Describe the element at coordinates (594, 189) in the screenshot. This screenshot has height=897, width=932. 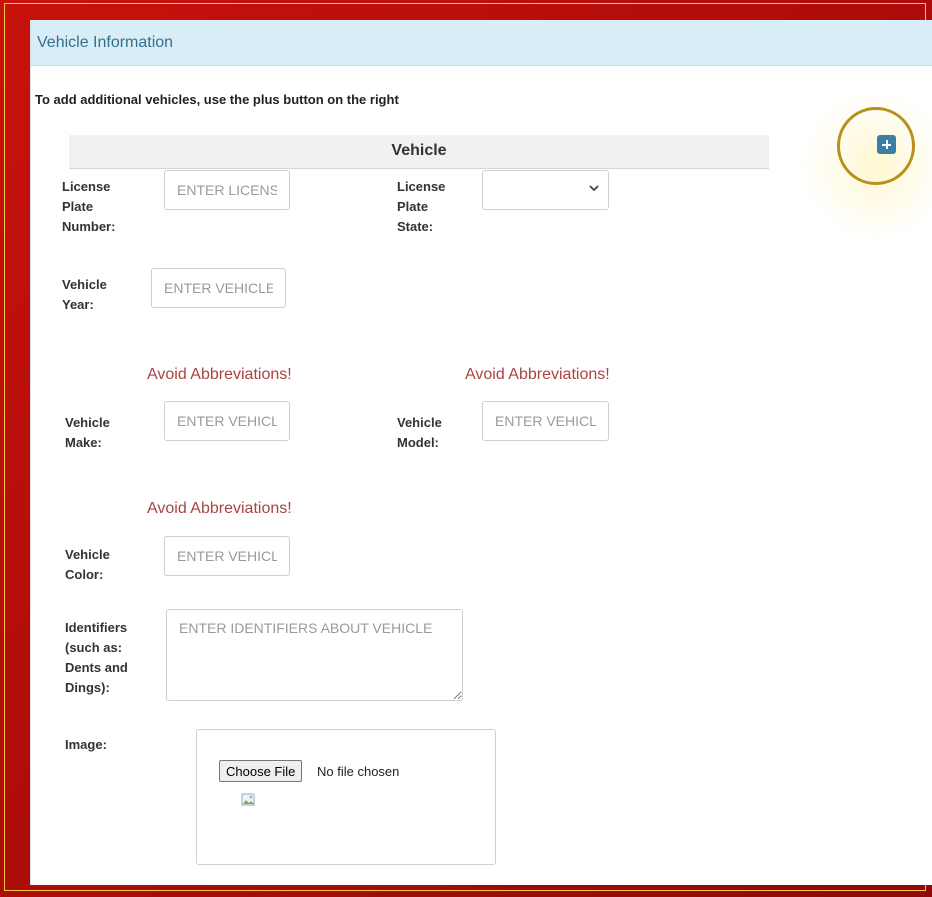
I see `chevron-down-icon` at that location.